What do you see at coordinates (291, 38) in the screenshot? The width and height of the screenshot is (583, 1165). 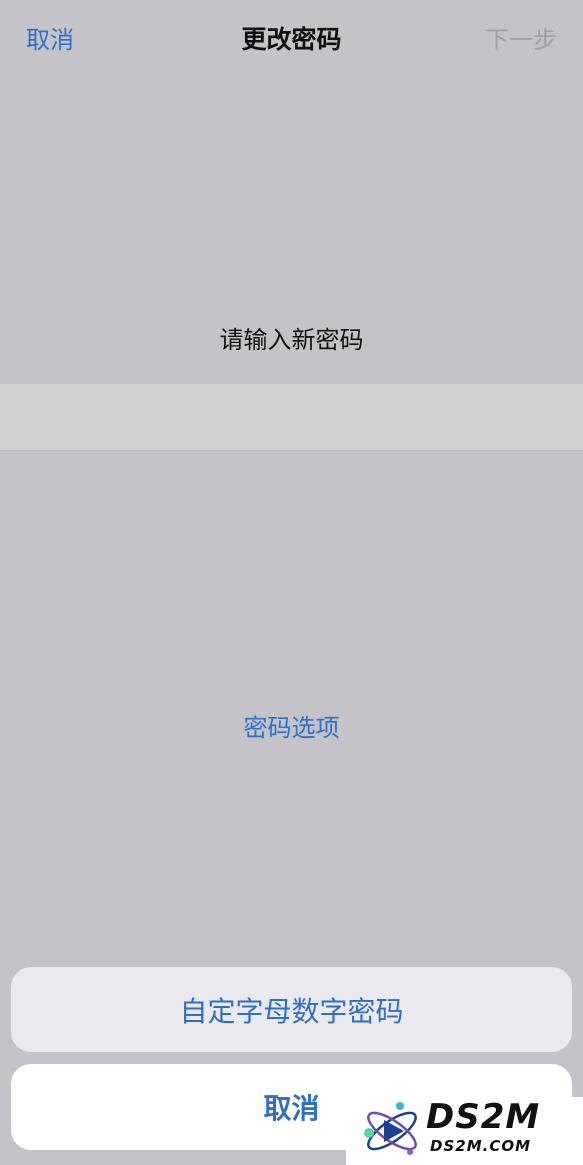 I see `navigation-bar: 取消 更改密码 下一步` at bounding box center [291, 38].